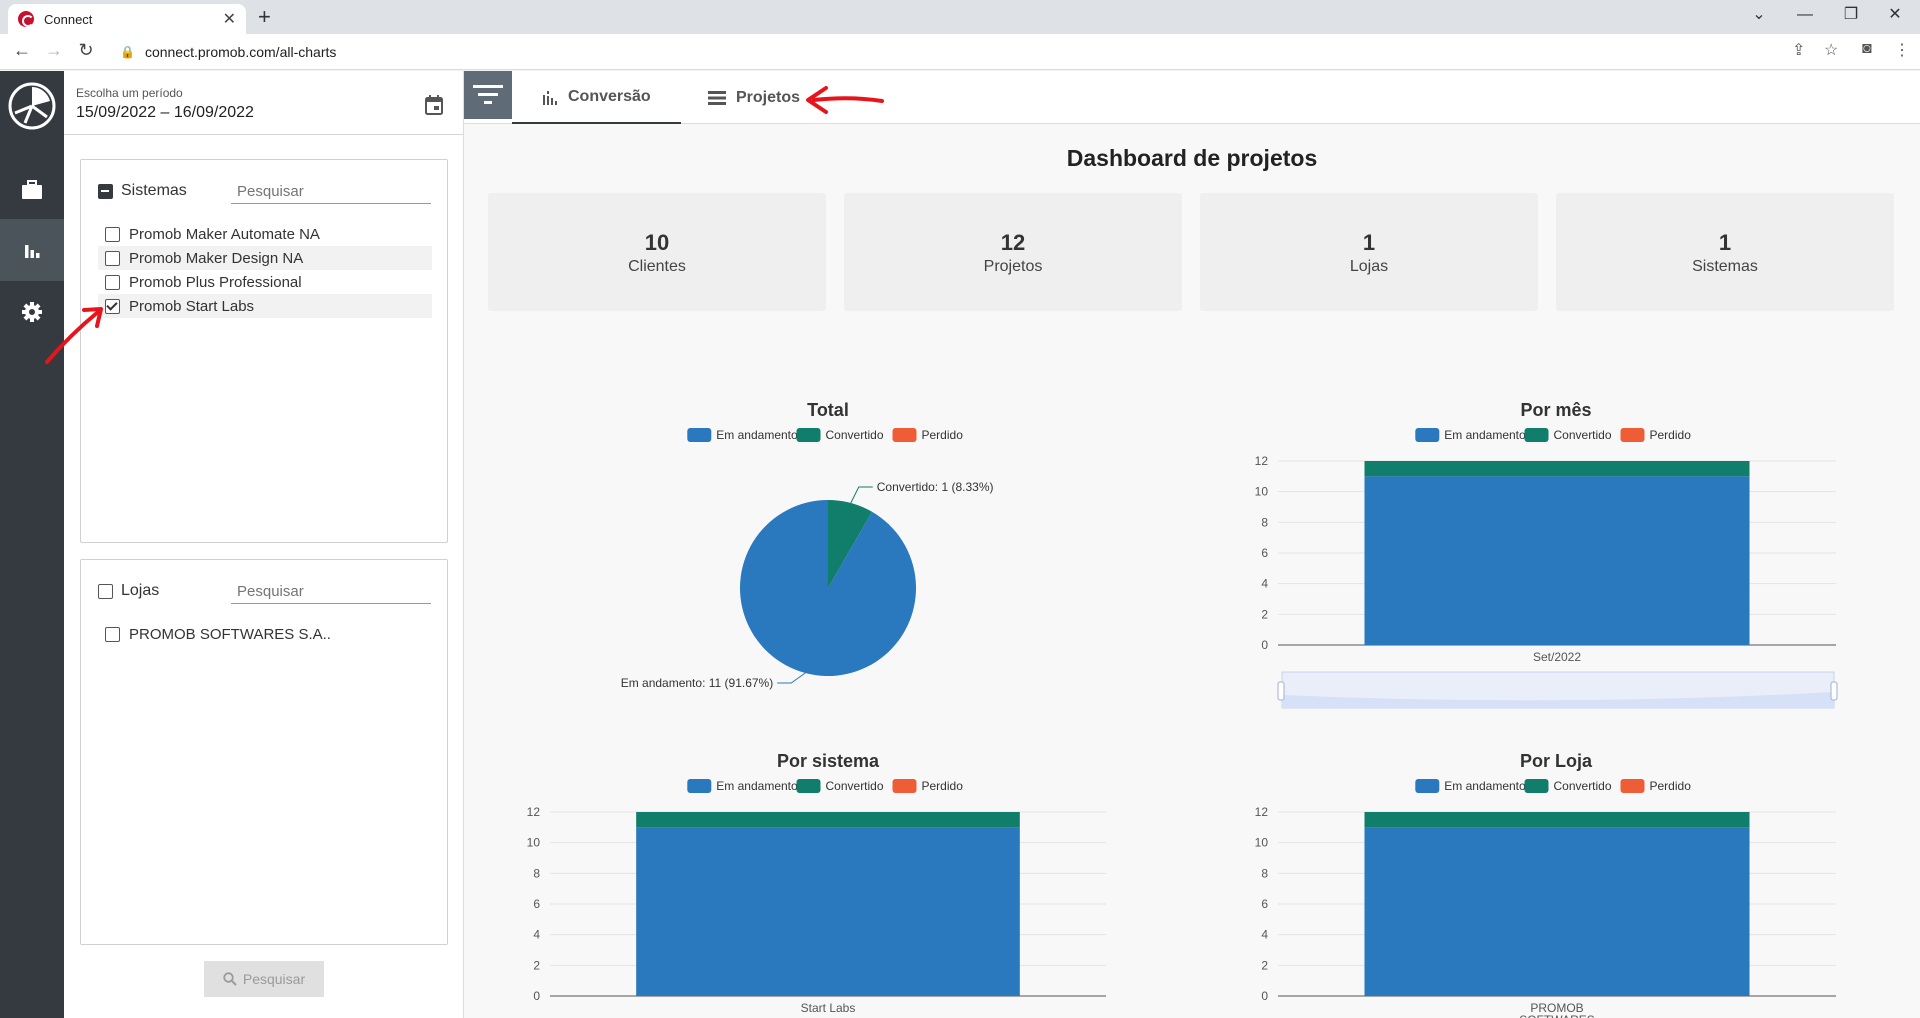 The image size is (1920, 1018). Describe the element at coordinates (1834, 691) in the screenshot. I see `zoom-handle-right` at that location.